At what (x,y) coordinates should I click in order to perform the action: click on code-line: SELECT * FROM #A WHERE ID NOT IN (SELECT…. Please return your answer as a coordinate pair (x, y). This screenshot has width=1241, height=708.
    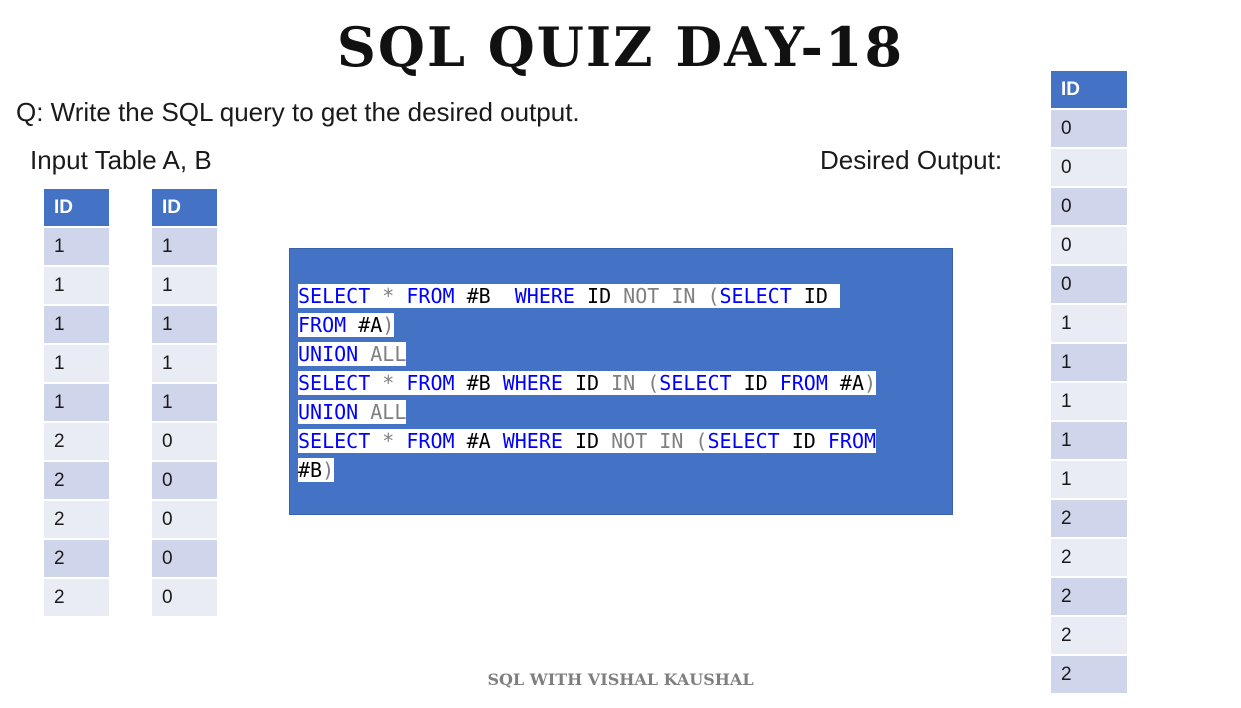
    Looking at the image, I should click on (587, 441).